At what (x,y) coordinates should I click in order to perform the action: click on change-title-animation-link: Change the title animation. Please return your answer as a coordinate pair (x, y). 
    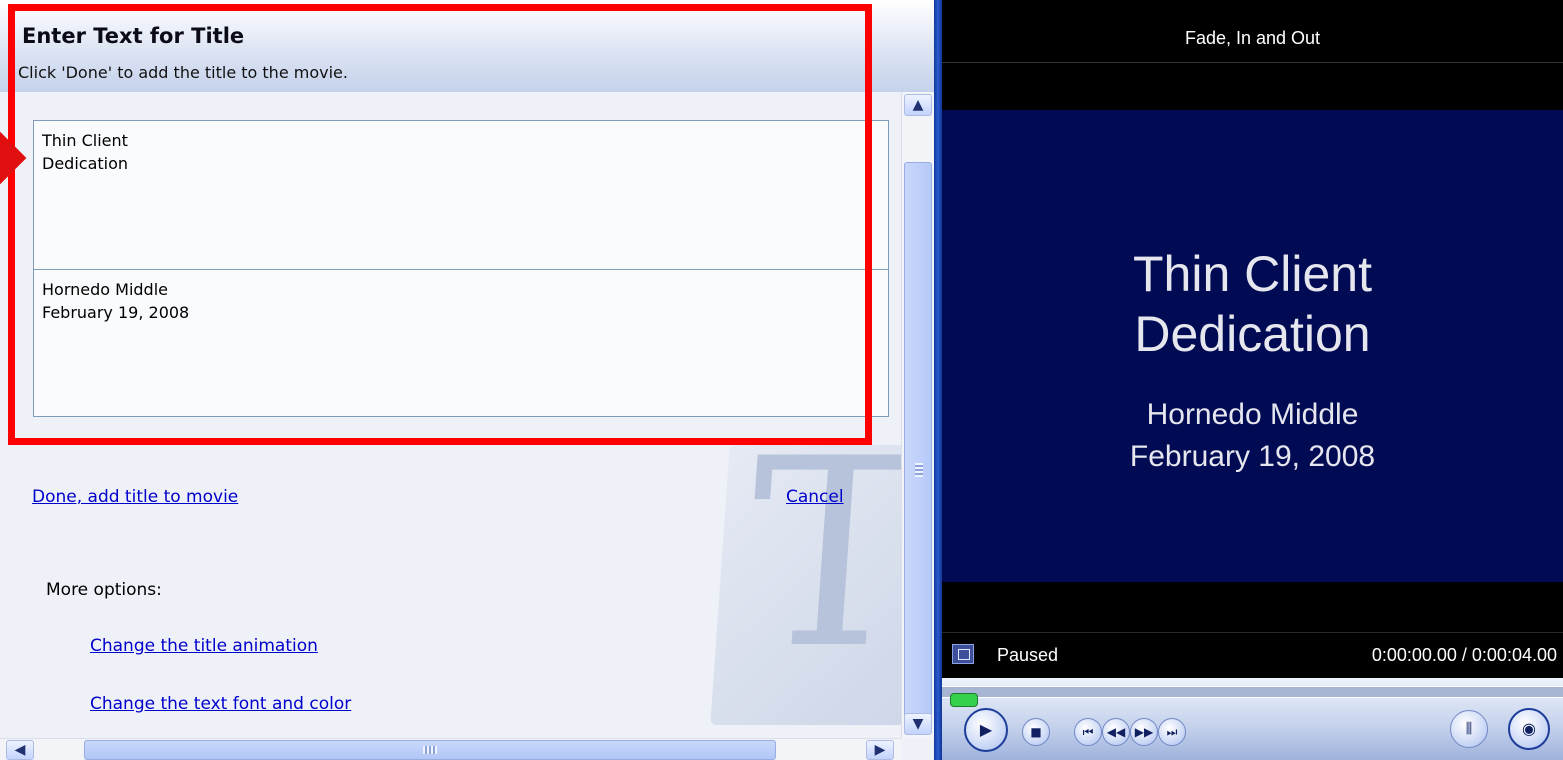
    Looking at the image, I should click on (204, 646).